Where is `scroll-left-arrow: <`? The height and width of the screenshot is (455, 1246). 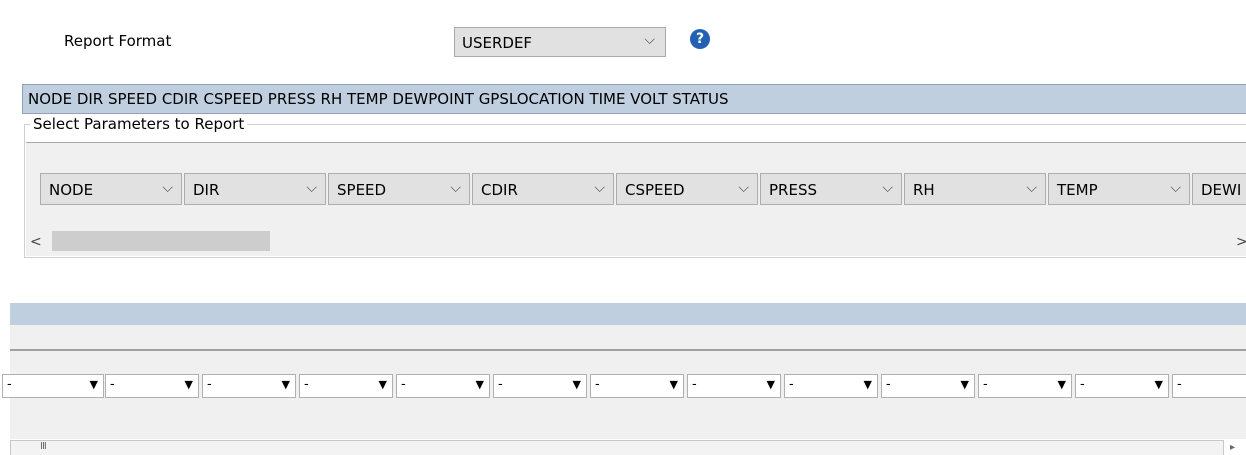 scroll-left-arrow: < is located at coordinates (36, 242).